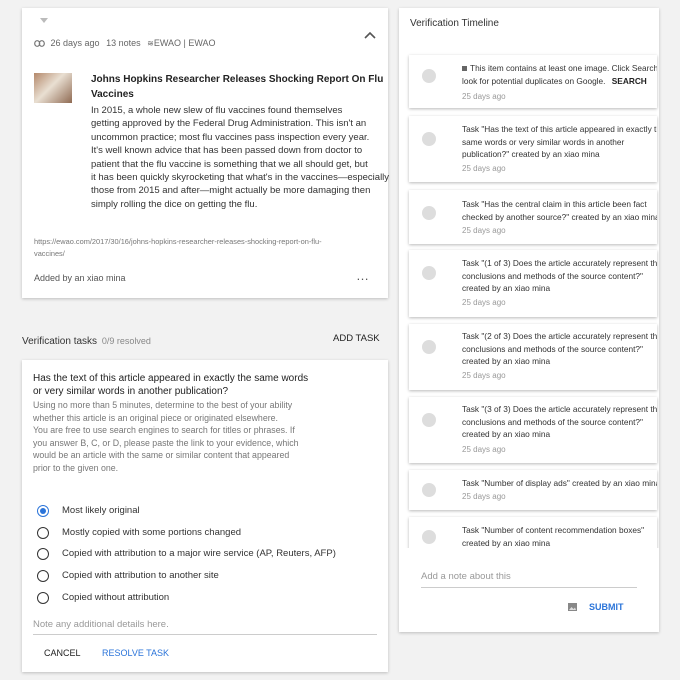 This screenshot has height=680, width=680. Describe the element at coordinates (370, 35) in the screenshot. I see `chevron-up-icon` at that location.